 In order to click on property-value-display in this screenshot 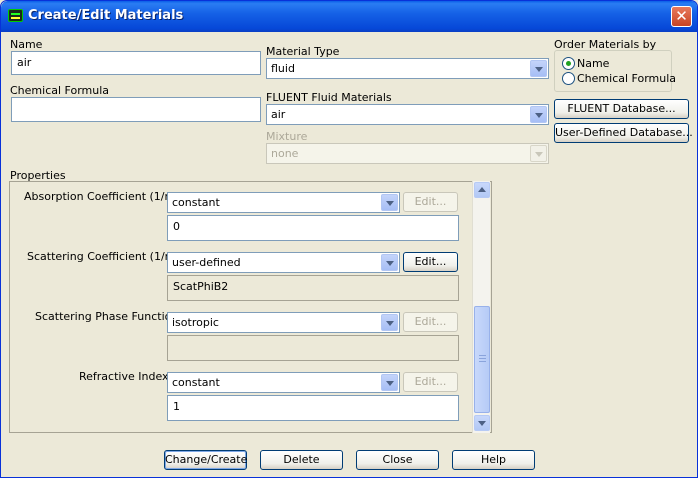, I will do `click(313, 348)`.